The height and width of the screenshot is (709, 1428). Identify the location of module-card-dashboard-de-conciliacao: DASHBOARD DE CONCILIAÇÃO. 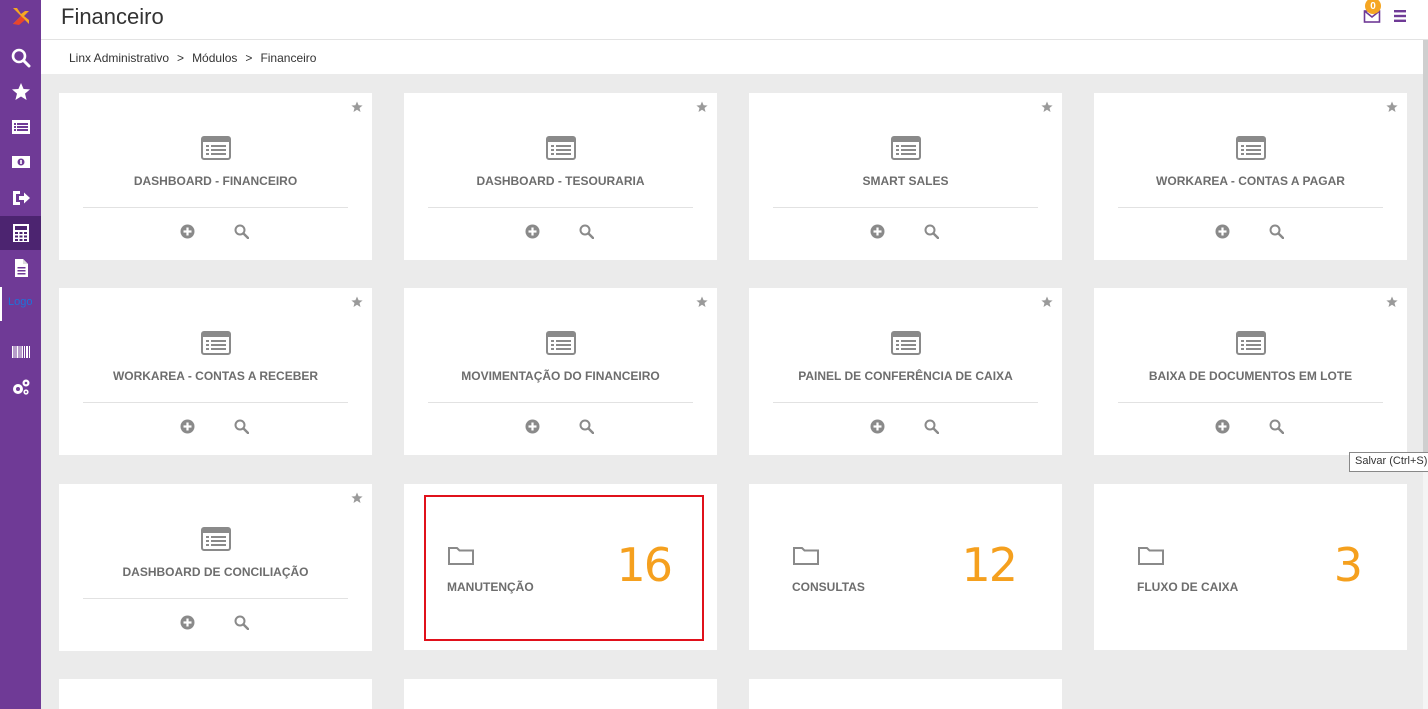
(215, 567).